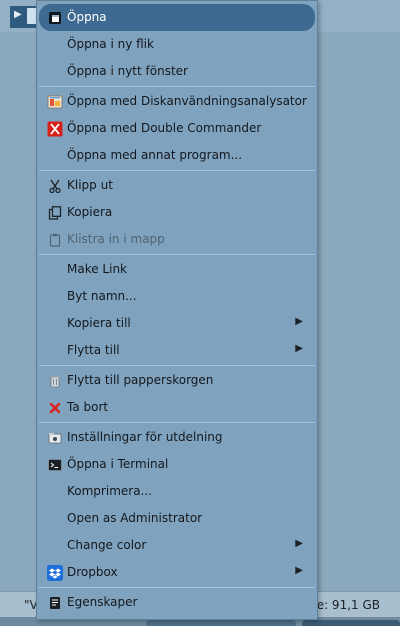 The height and width of the screenshot is (626, 400). Describe the element at coordinates (177, 572) in the screenshot. I see `menu-item-dropbox: Dropbox ▶` at that location.